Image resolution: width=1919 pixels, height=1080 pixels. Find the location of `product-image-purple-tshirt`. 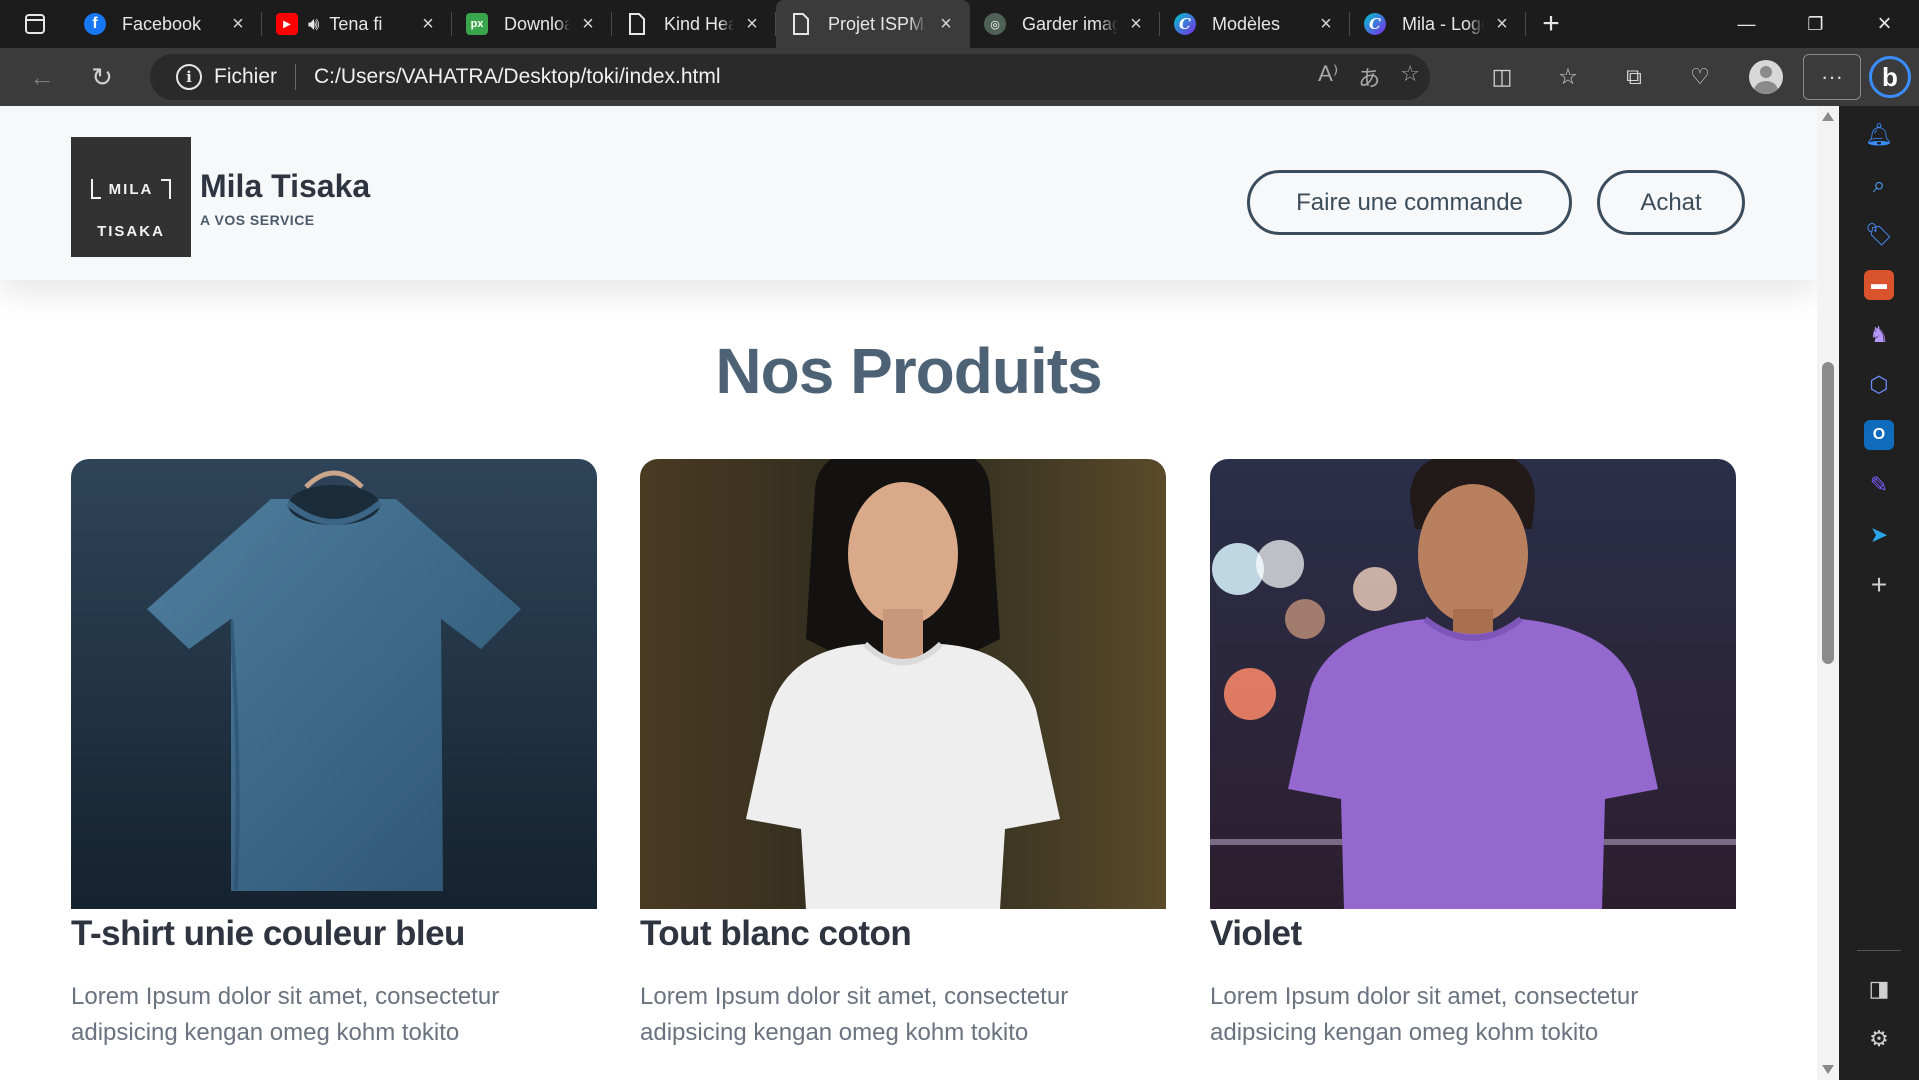

product-image-purple-tshirt is located at coordinates (1473, 684).